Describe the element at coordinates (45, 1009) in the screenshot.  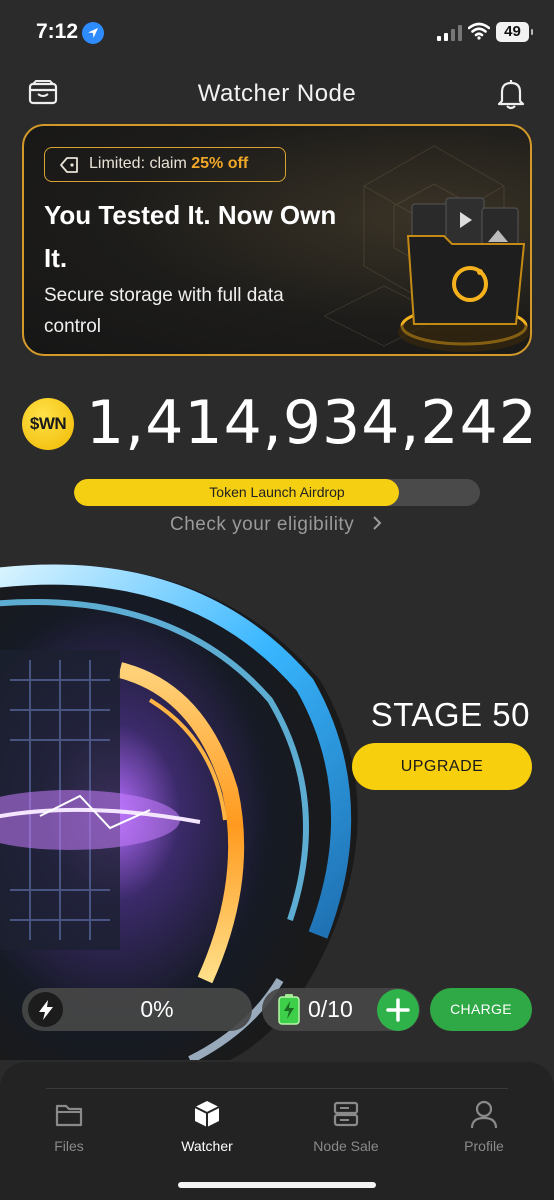
I see `lightning-bolt-icon` at that location.